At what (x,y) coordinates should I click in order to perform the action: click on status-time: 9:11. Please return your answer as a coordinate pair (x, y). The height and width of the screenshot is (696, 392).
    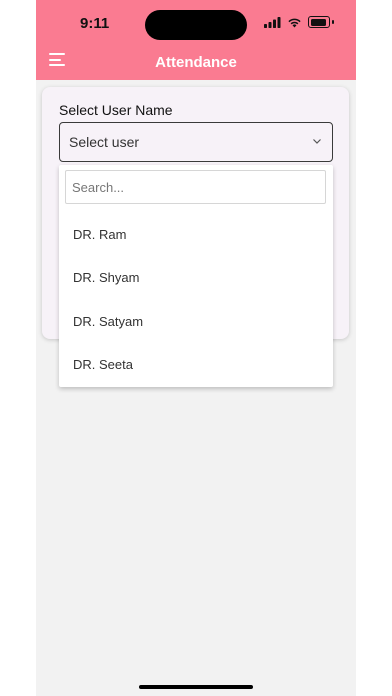
    Looking at the image, I should click on (95, 23).